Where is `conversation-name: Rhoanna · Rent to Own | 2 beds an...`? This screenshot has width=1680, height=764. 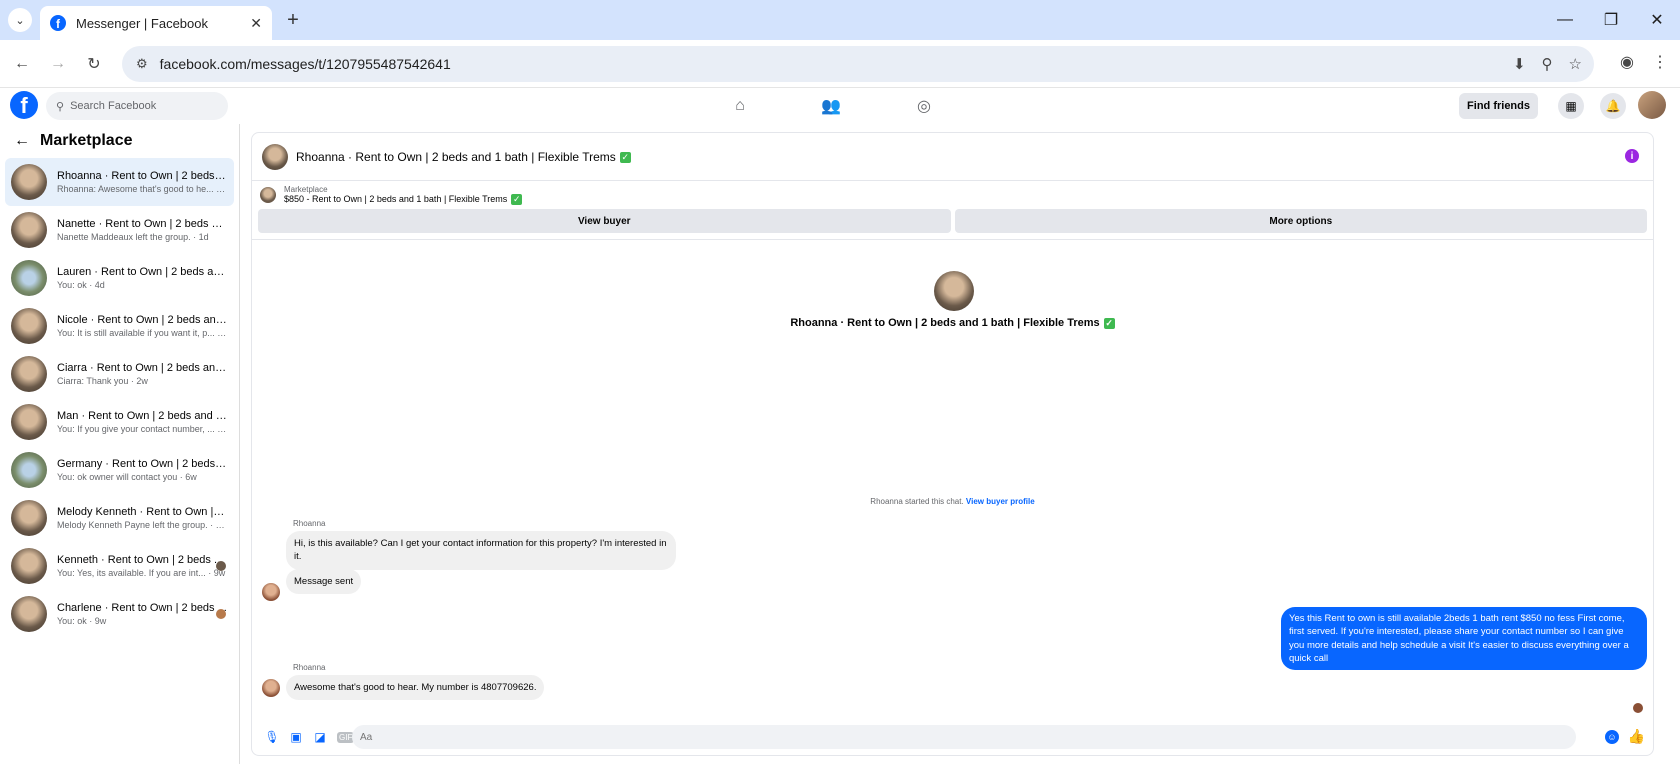 conversation-name: Rhoanna · Rent to Own | 2 beds an... is located at coordinates (142, 176).